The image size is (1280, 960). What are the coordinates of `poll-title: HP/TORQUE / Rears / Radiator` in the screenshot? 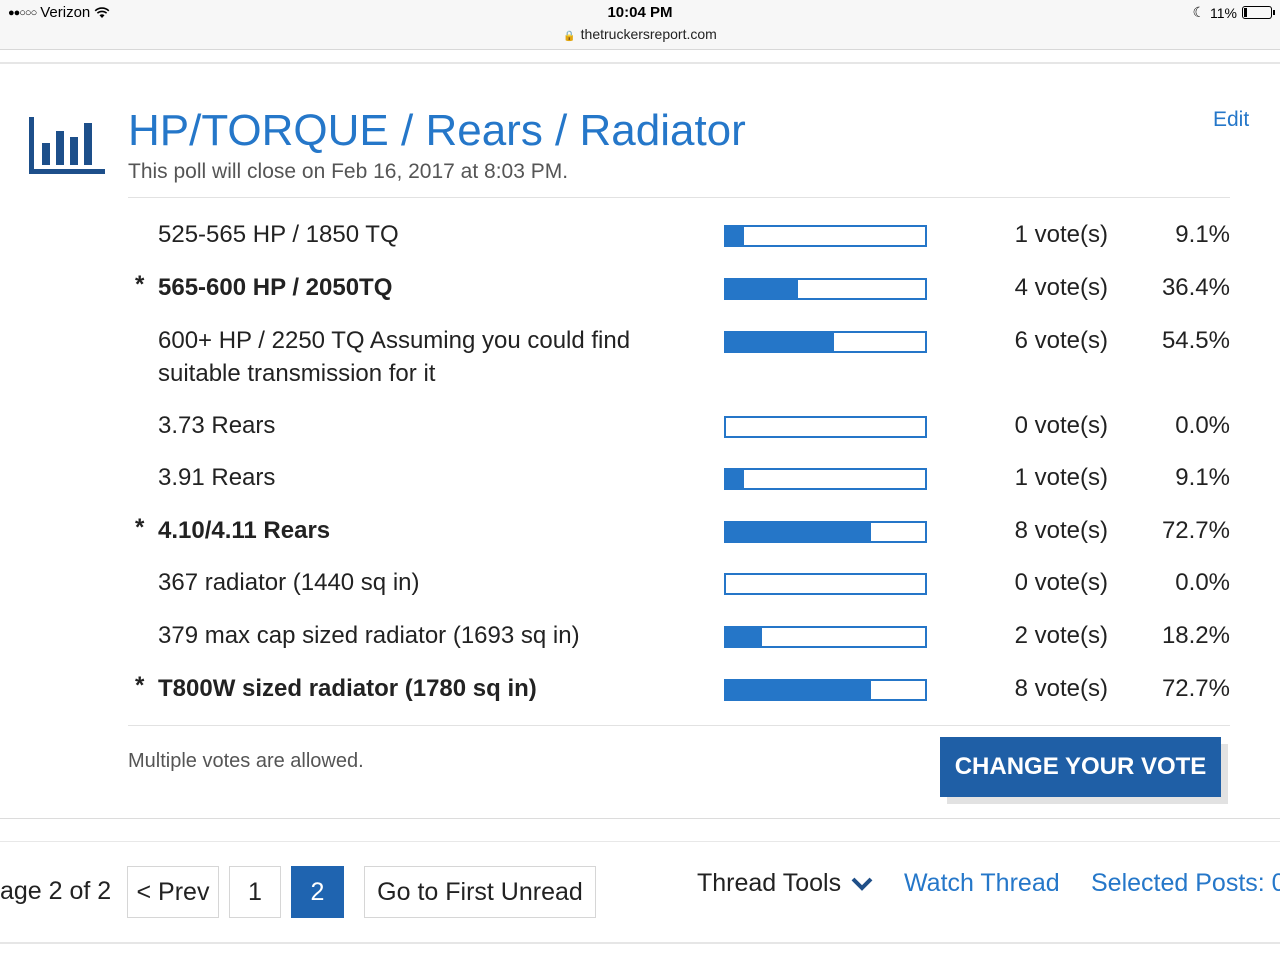 It's located at (437, 130).